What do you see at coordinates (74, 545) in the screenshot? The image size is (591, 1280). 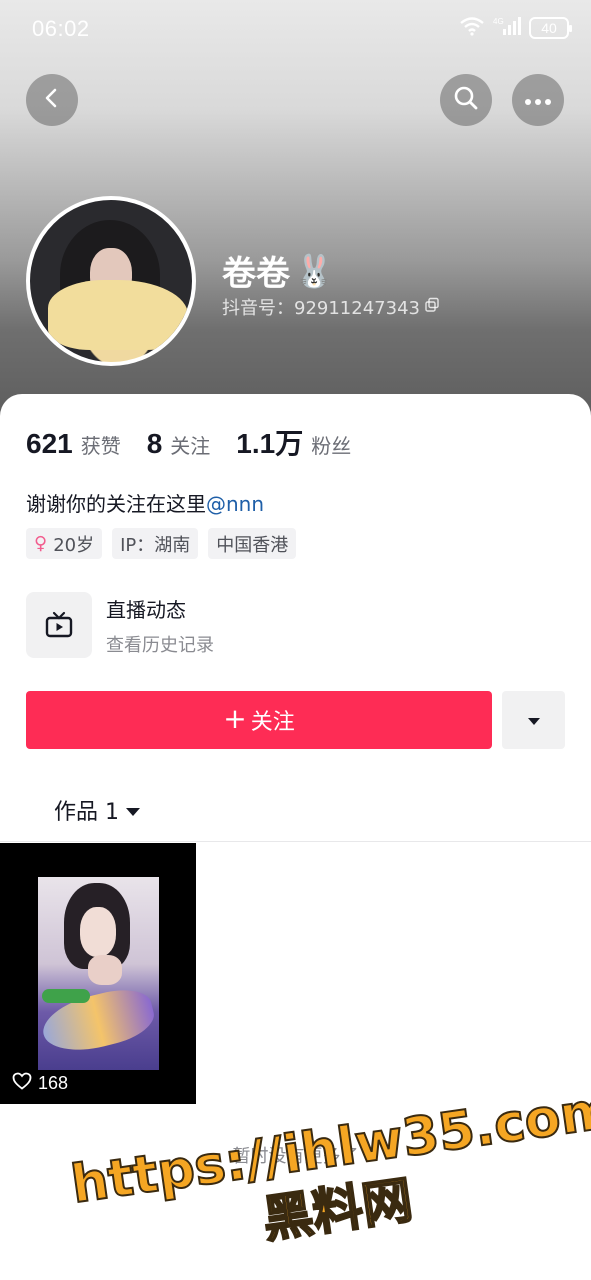 I see `age-text: 20岁` at bounding box center [74, 545].